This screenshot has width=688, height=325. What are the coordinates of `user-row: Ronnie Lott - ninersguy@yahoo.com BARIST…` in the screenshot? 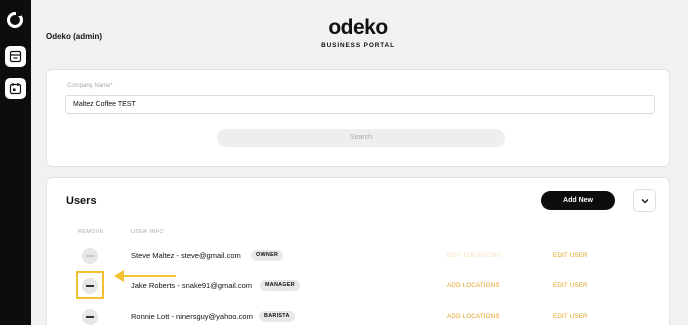 It's located at (359, 316).